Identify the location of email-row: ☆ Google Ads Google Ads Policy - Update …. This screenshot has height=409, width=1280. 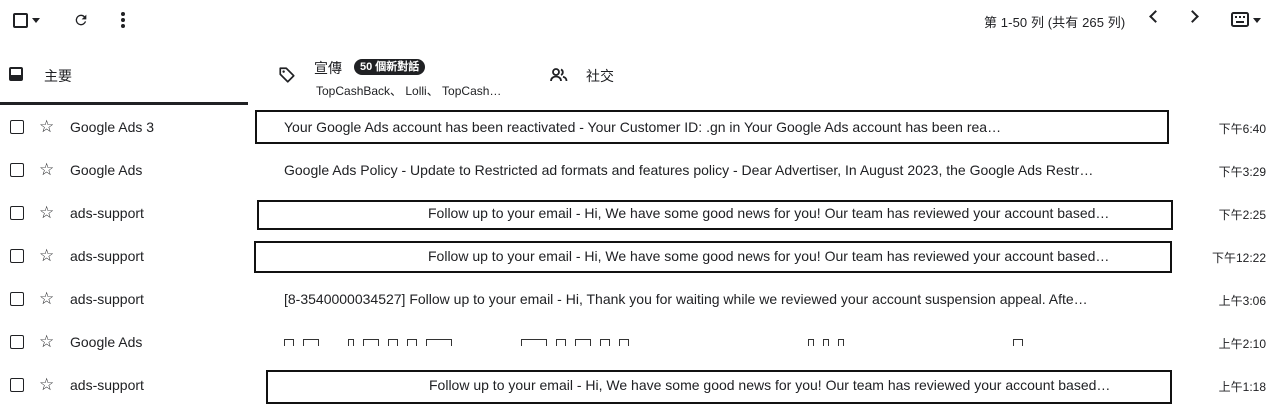
(640, 170).